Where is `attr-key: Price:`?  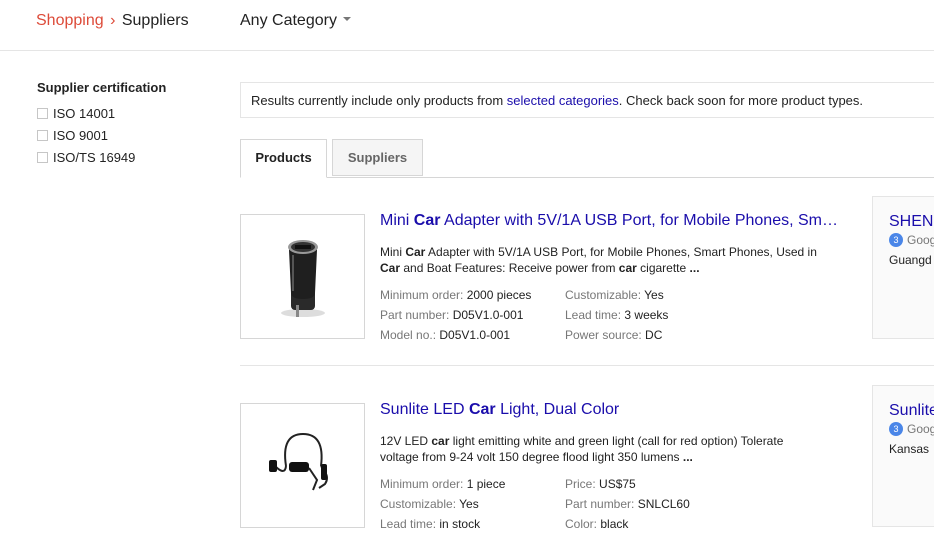
attr-key: Price: is located at coordinates (580, 484).